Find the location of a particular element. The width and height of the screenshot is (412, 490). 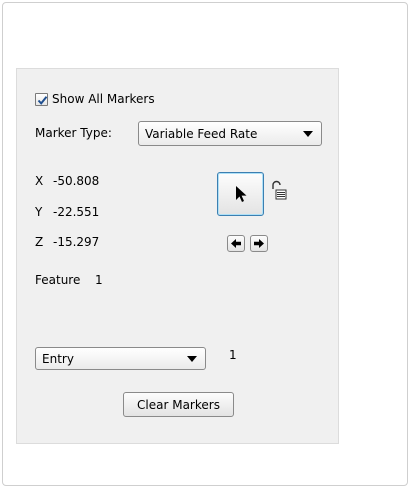

point-index-value: 1 is located at coordinates (233, 355).